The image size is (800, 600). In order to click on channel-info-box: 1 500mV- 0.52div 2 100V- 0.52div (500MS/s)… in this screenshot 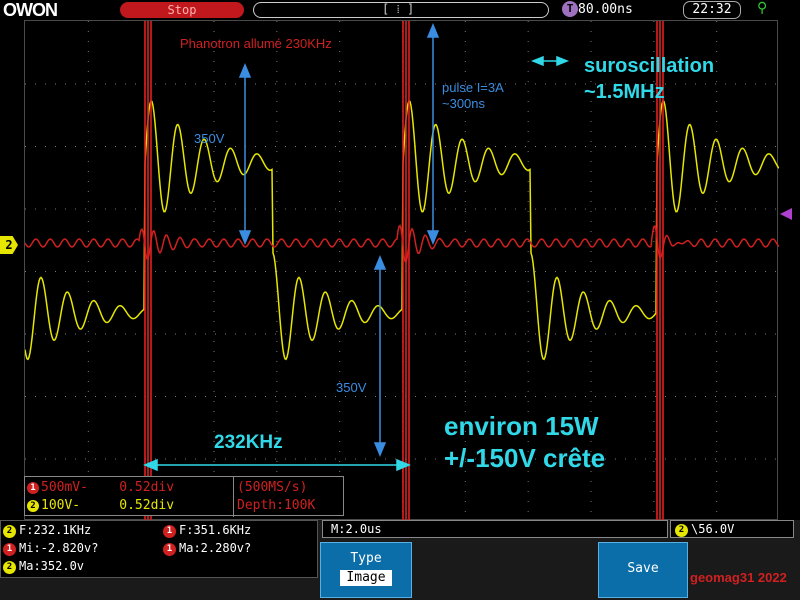, I will do `click(184, 496)`.